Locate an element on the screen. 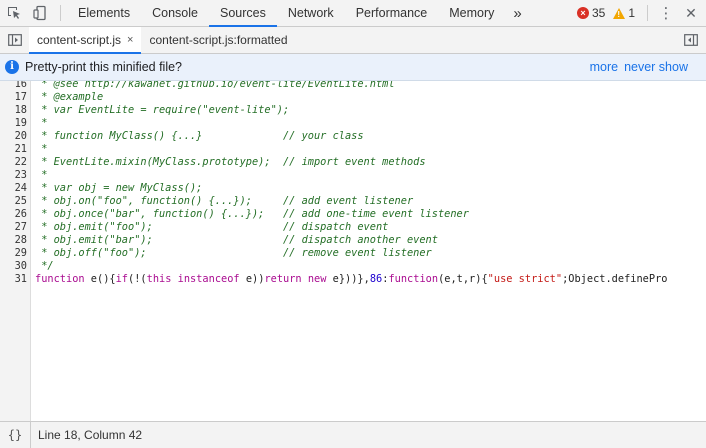  code-token: this instanceof is located at coordinates (193, 279).